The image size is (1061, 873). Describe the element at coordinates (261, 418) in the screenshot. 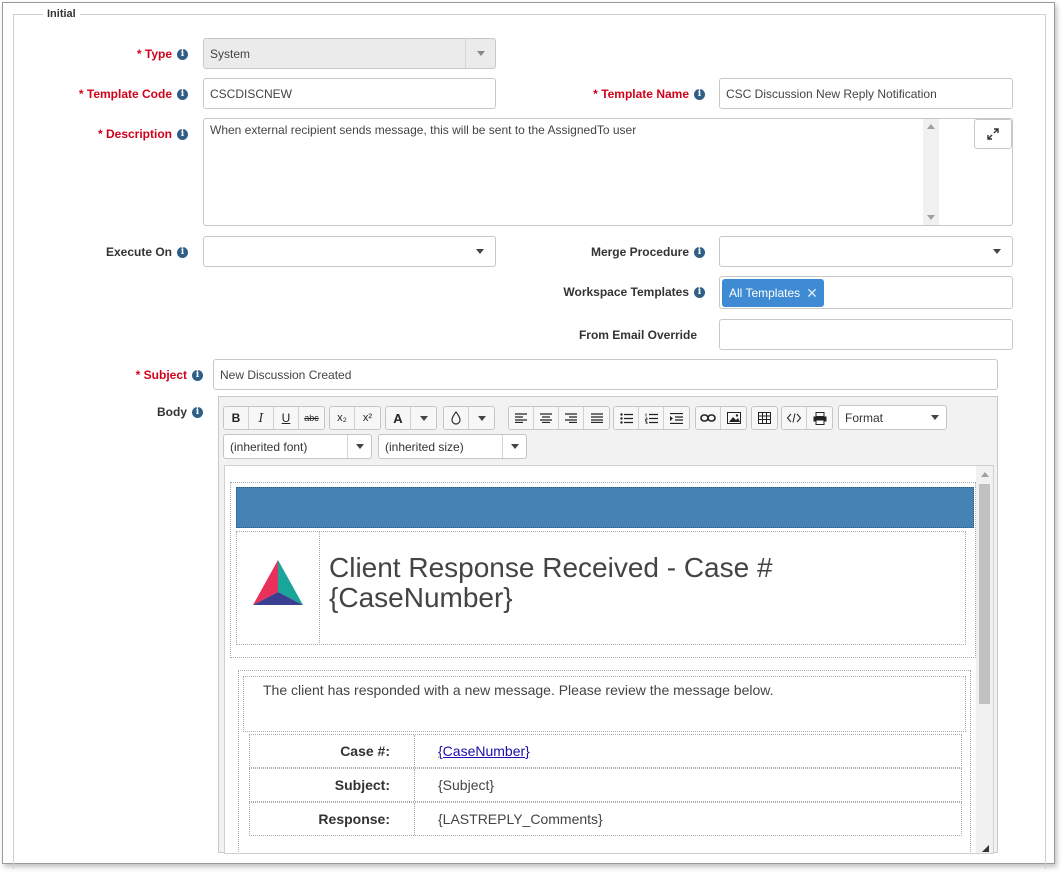

I see `italic-button: I` at that location.